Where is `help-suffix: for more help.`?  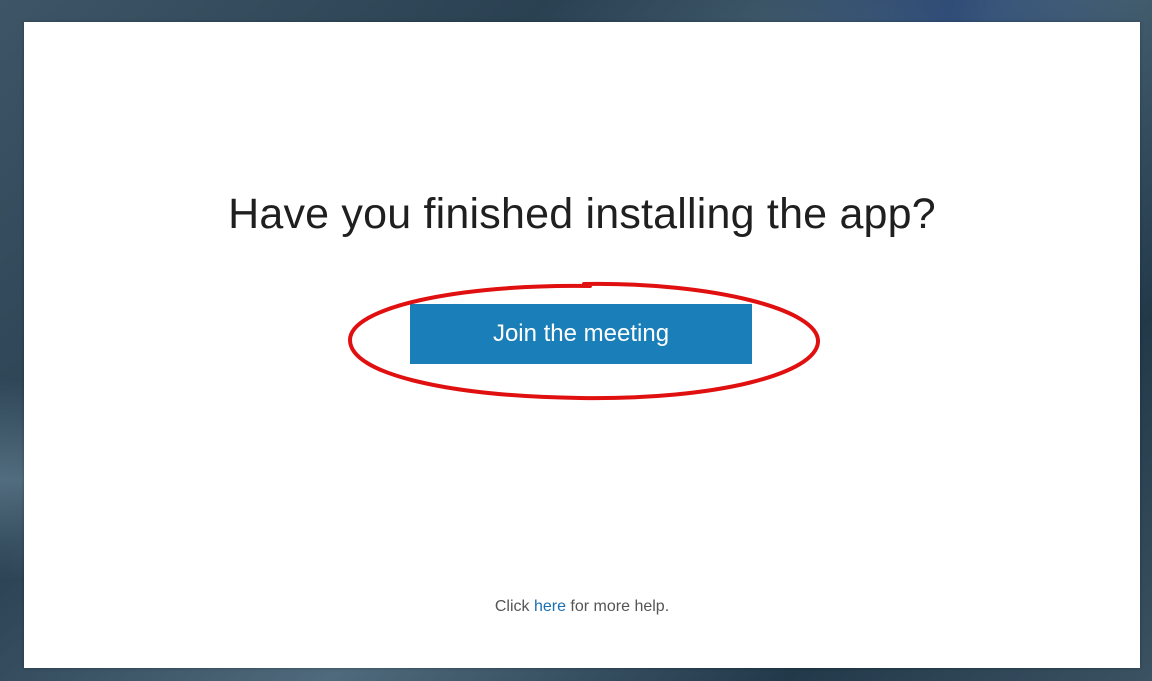 help-suffix: for more help. is located at coordinates (617, 606).